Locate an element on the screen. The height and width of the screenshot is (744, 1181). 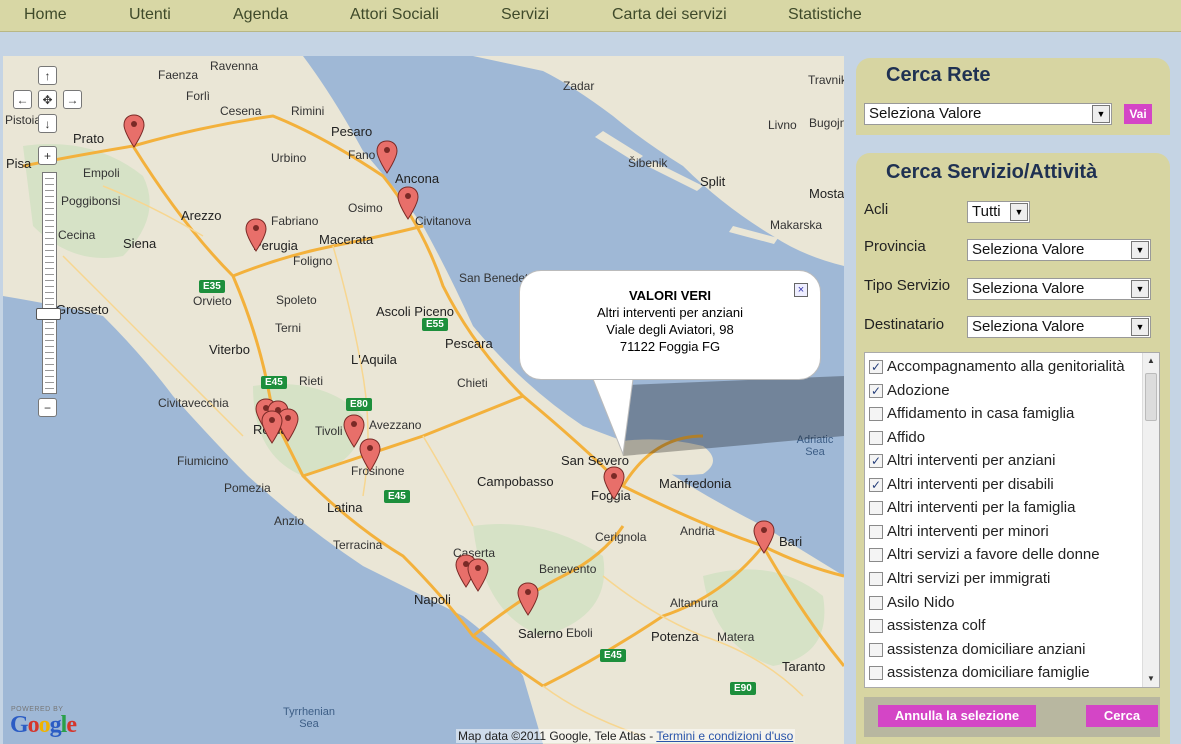
acli-select-value: Tutti is located at coordinates (986, 211).